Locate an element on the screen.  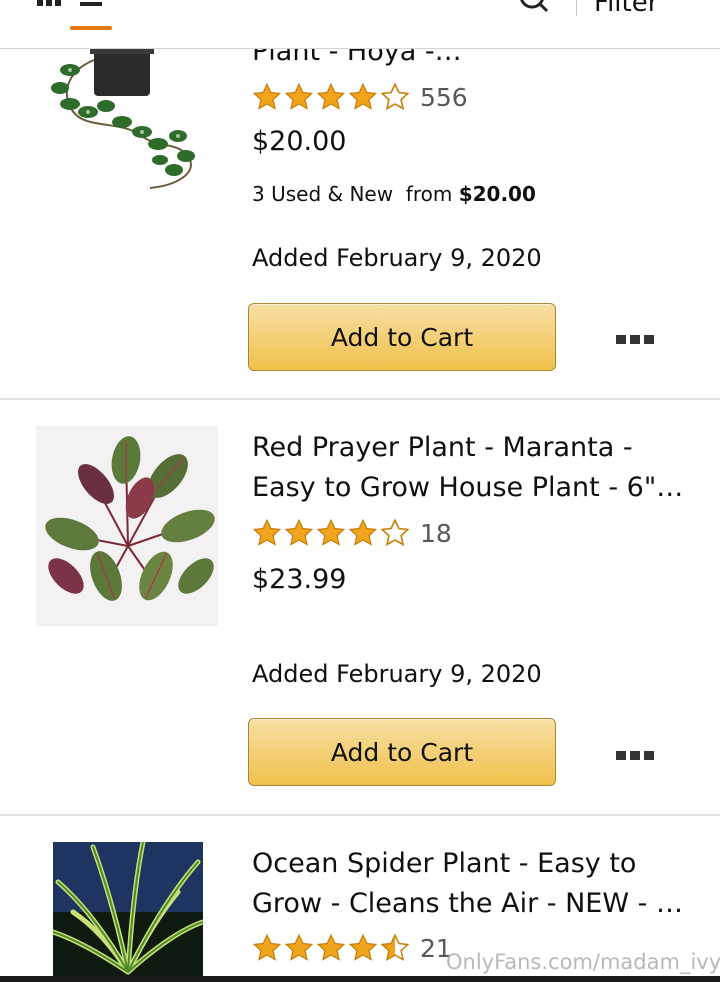
filter-divider is located at coordinates (576, 8).